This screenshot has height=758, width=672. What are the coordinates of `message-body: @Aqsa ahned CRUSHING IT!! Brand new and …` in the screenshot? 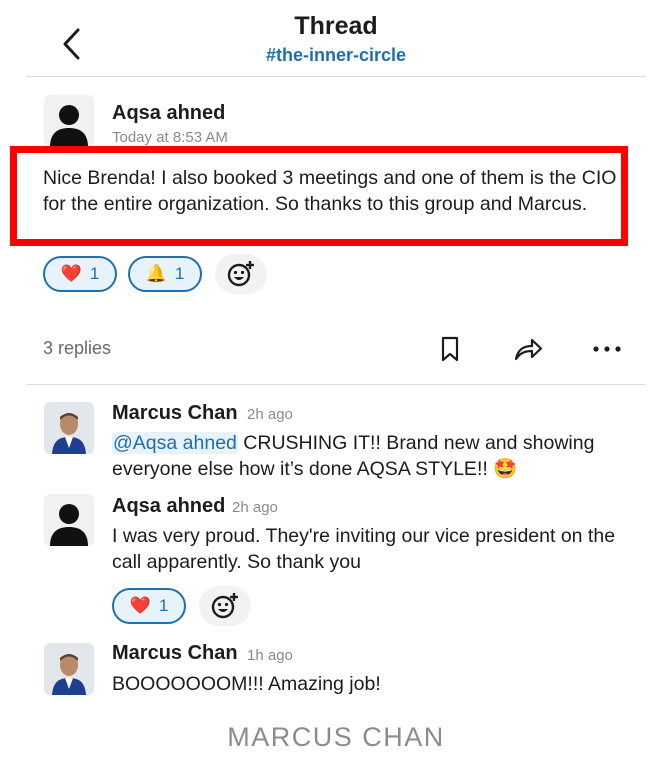 It's located at (377, 456).